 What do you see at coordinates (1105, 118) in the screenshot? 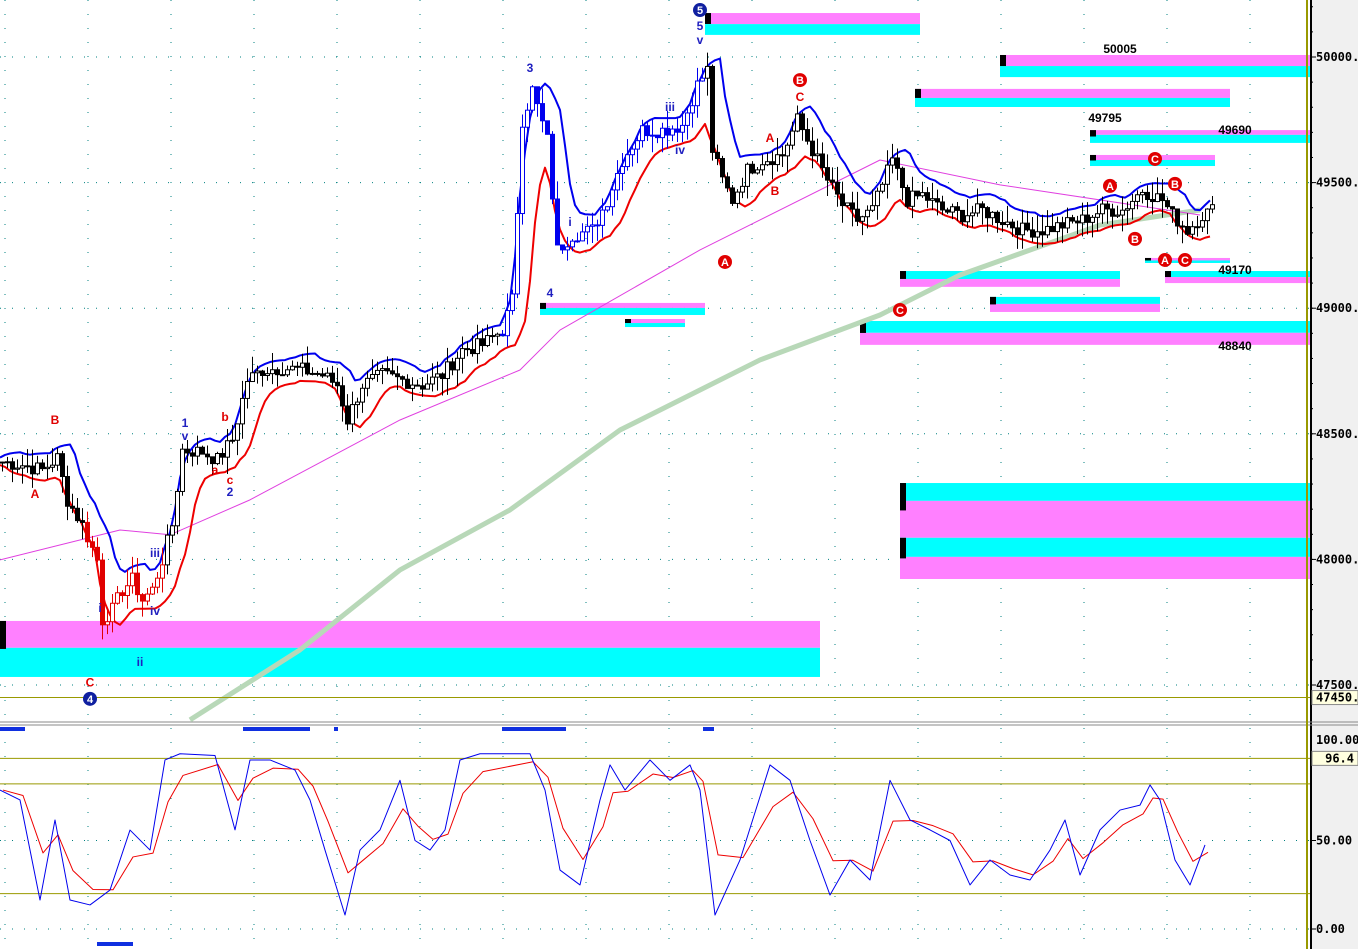
I see `price-level-label: 49795` at bounding box center [1105, 118].